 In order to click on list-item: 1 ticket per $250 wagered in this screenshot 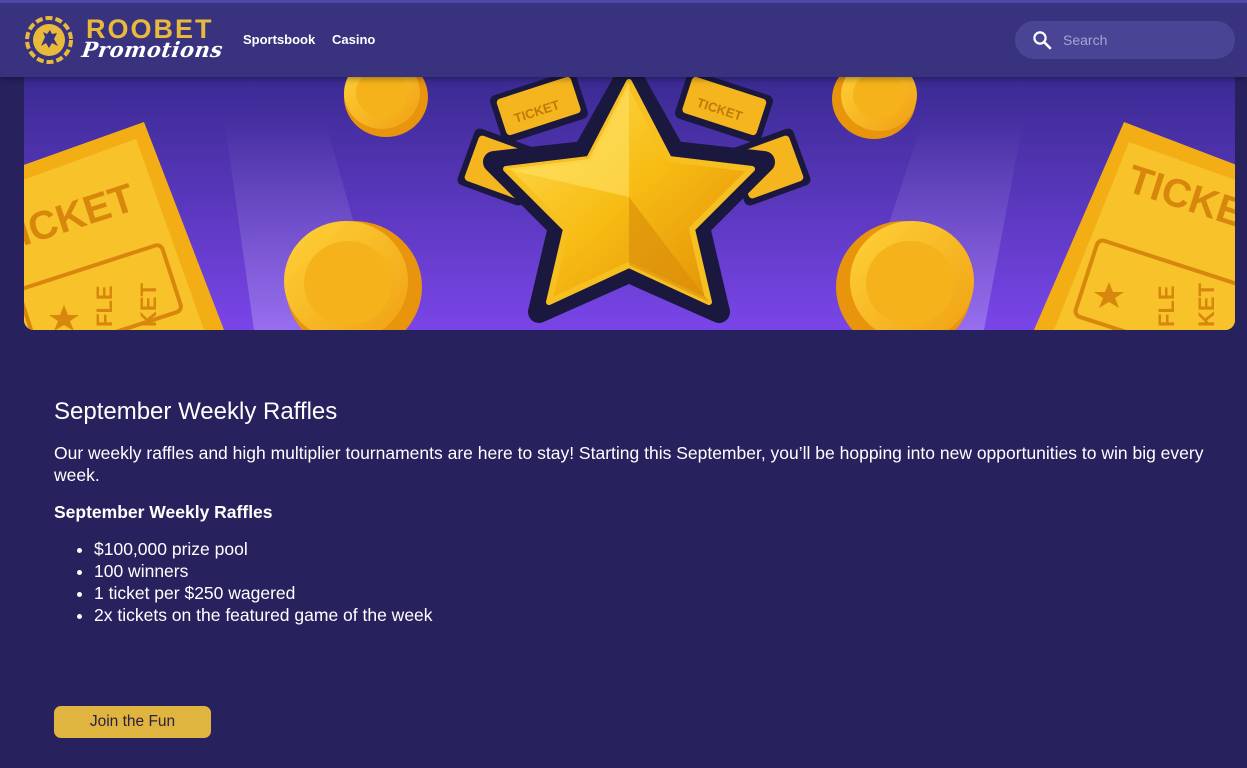, I will do `click(649, 593)`.